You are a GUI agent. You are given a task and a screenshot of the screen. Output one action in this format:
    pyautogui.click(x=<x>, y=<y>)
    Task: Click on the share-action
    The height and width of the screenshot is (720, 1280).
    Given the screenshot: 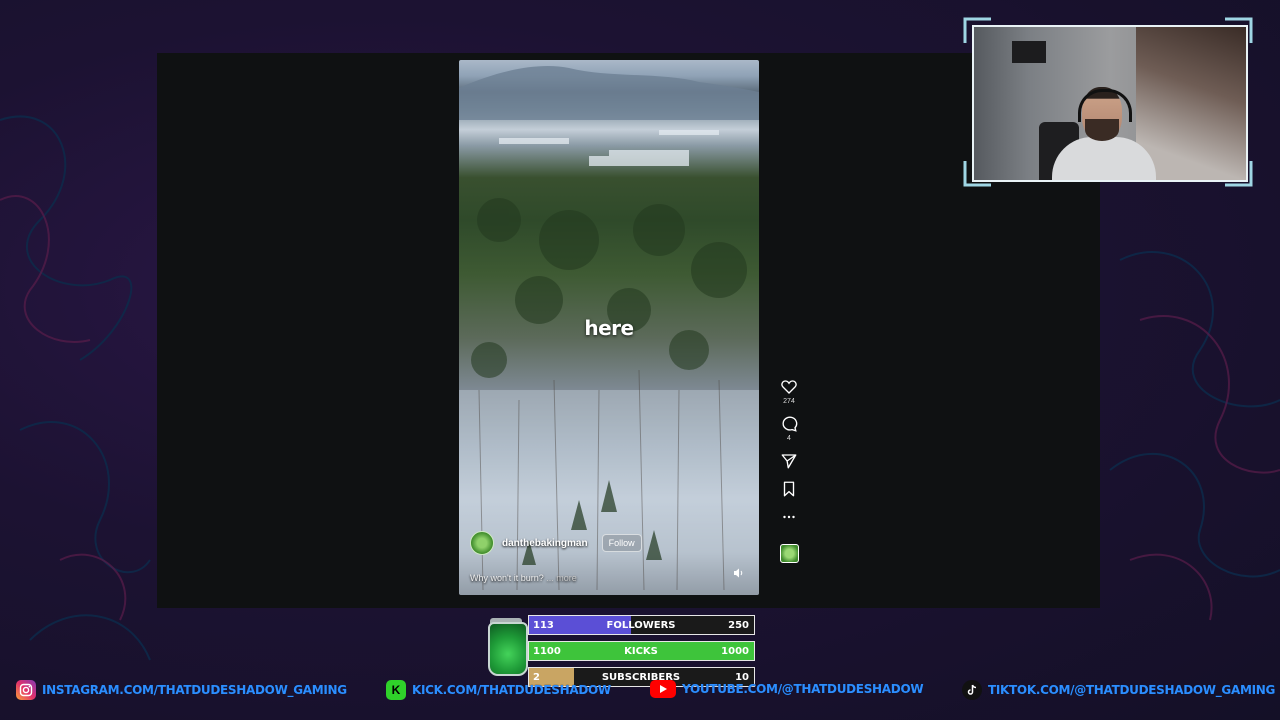 What is the action you would take?
    pyautogui.click(x=789, y=461)
    